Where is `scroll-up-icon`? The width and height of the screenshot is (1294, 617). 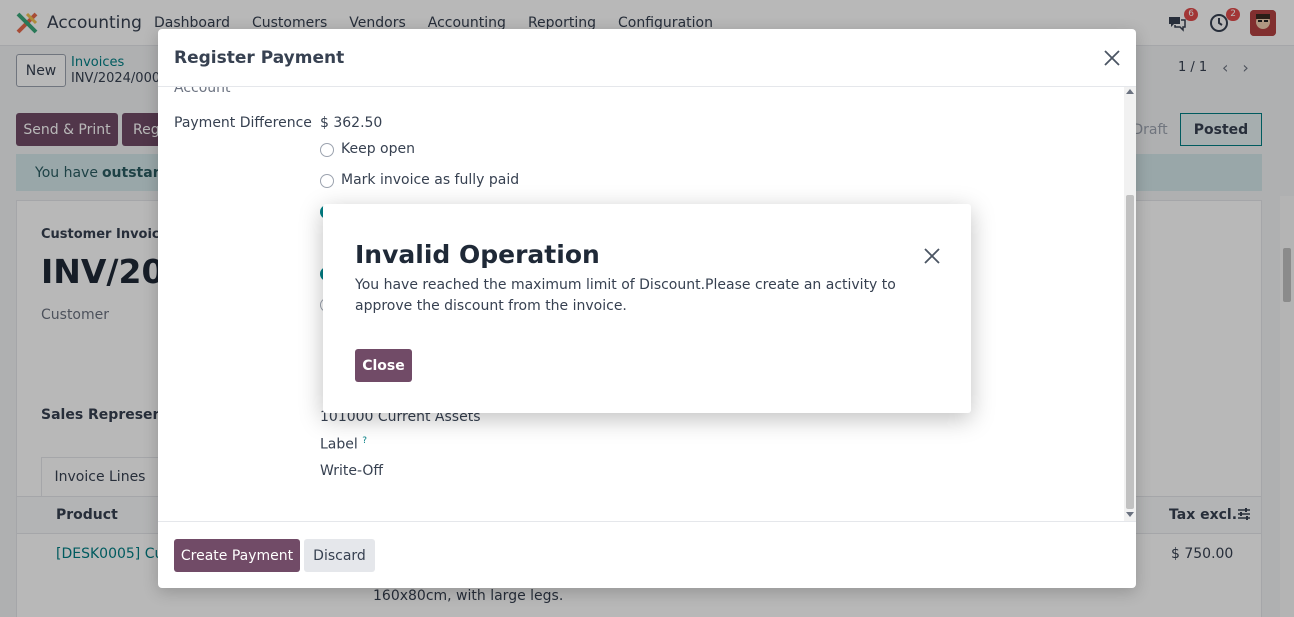
scroll-up-icon is located at coordinates (1130, 91).